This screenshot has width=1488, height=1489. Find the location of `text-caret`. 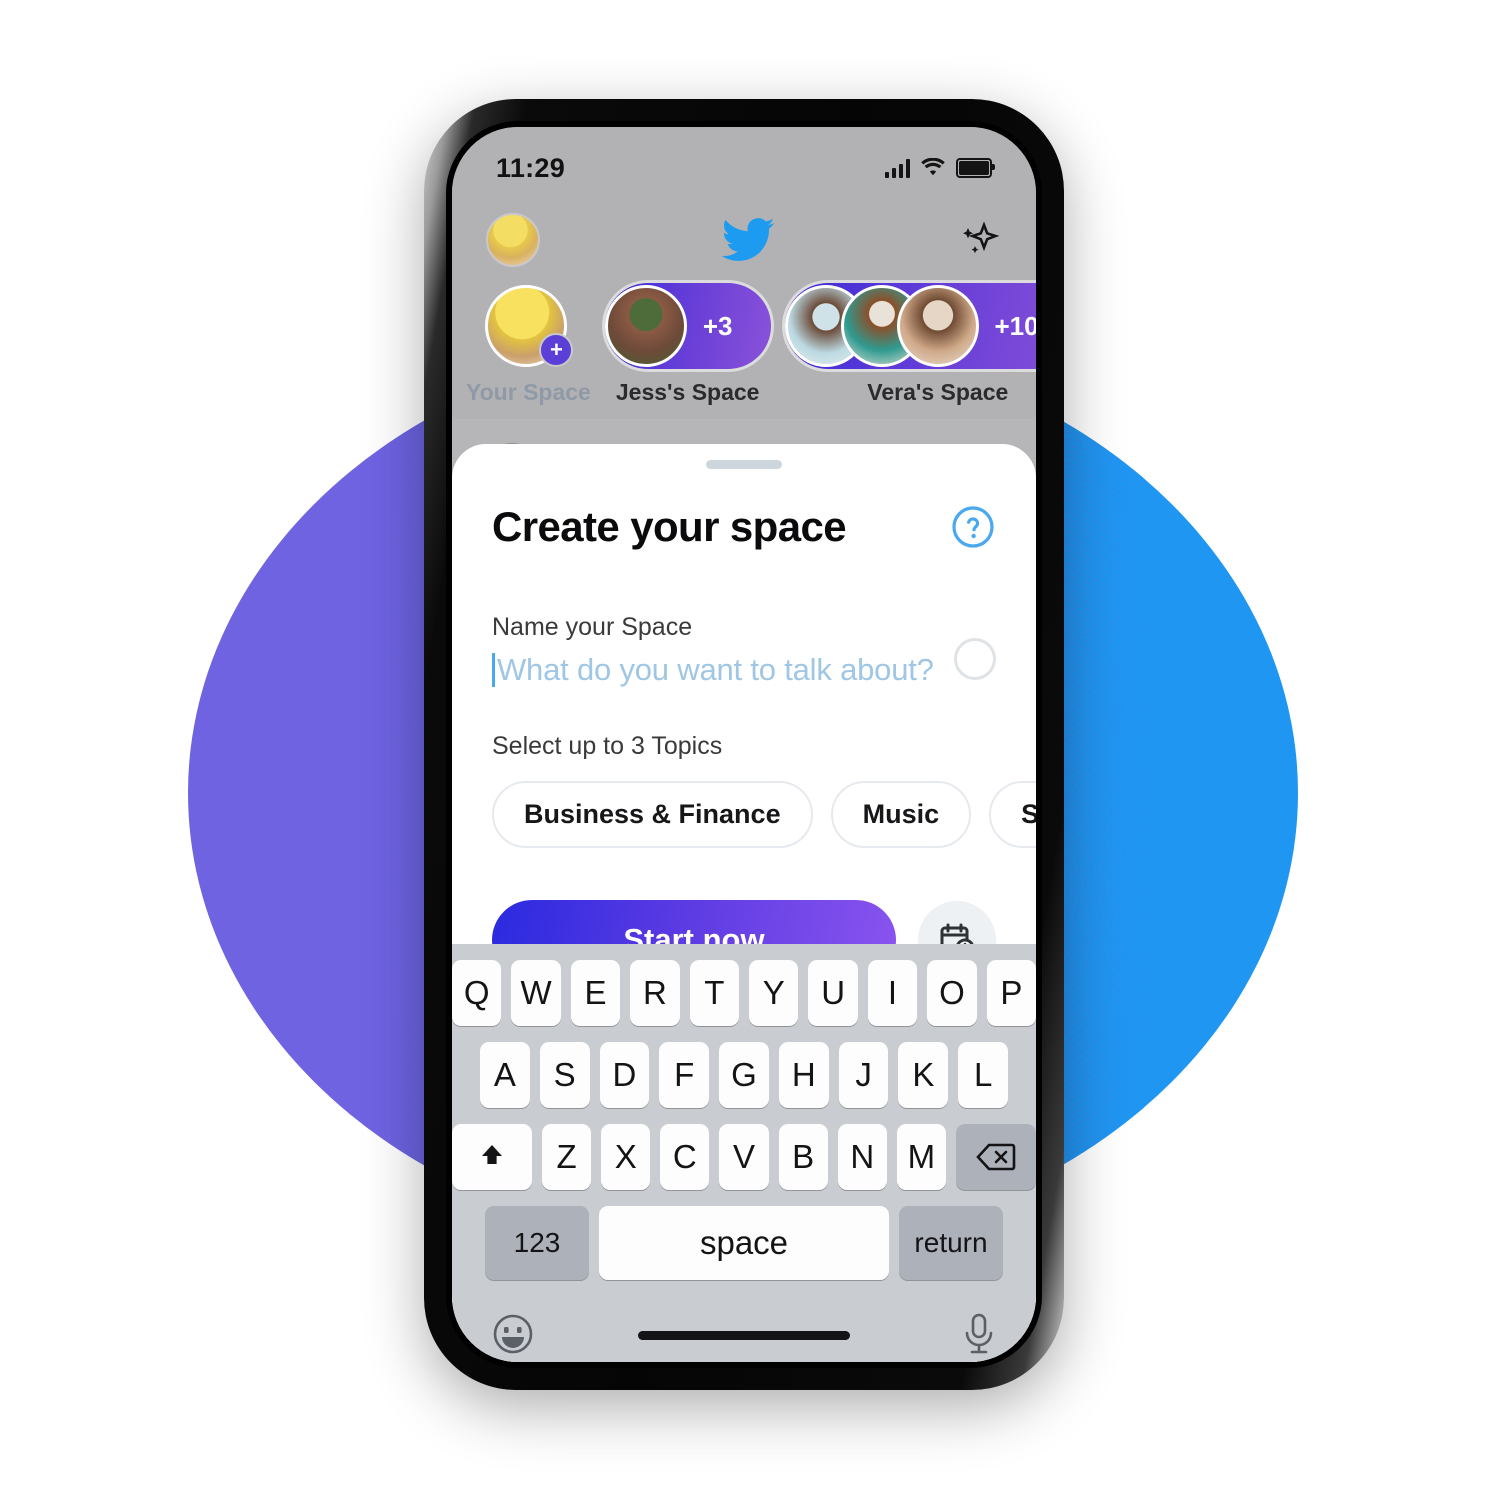

text-caret is located at coordinates (493, 670).